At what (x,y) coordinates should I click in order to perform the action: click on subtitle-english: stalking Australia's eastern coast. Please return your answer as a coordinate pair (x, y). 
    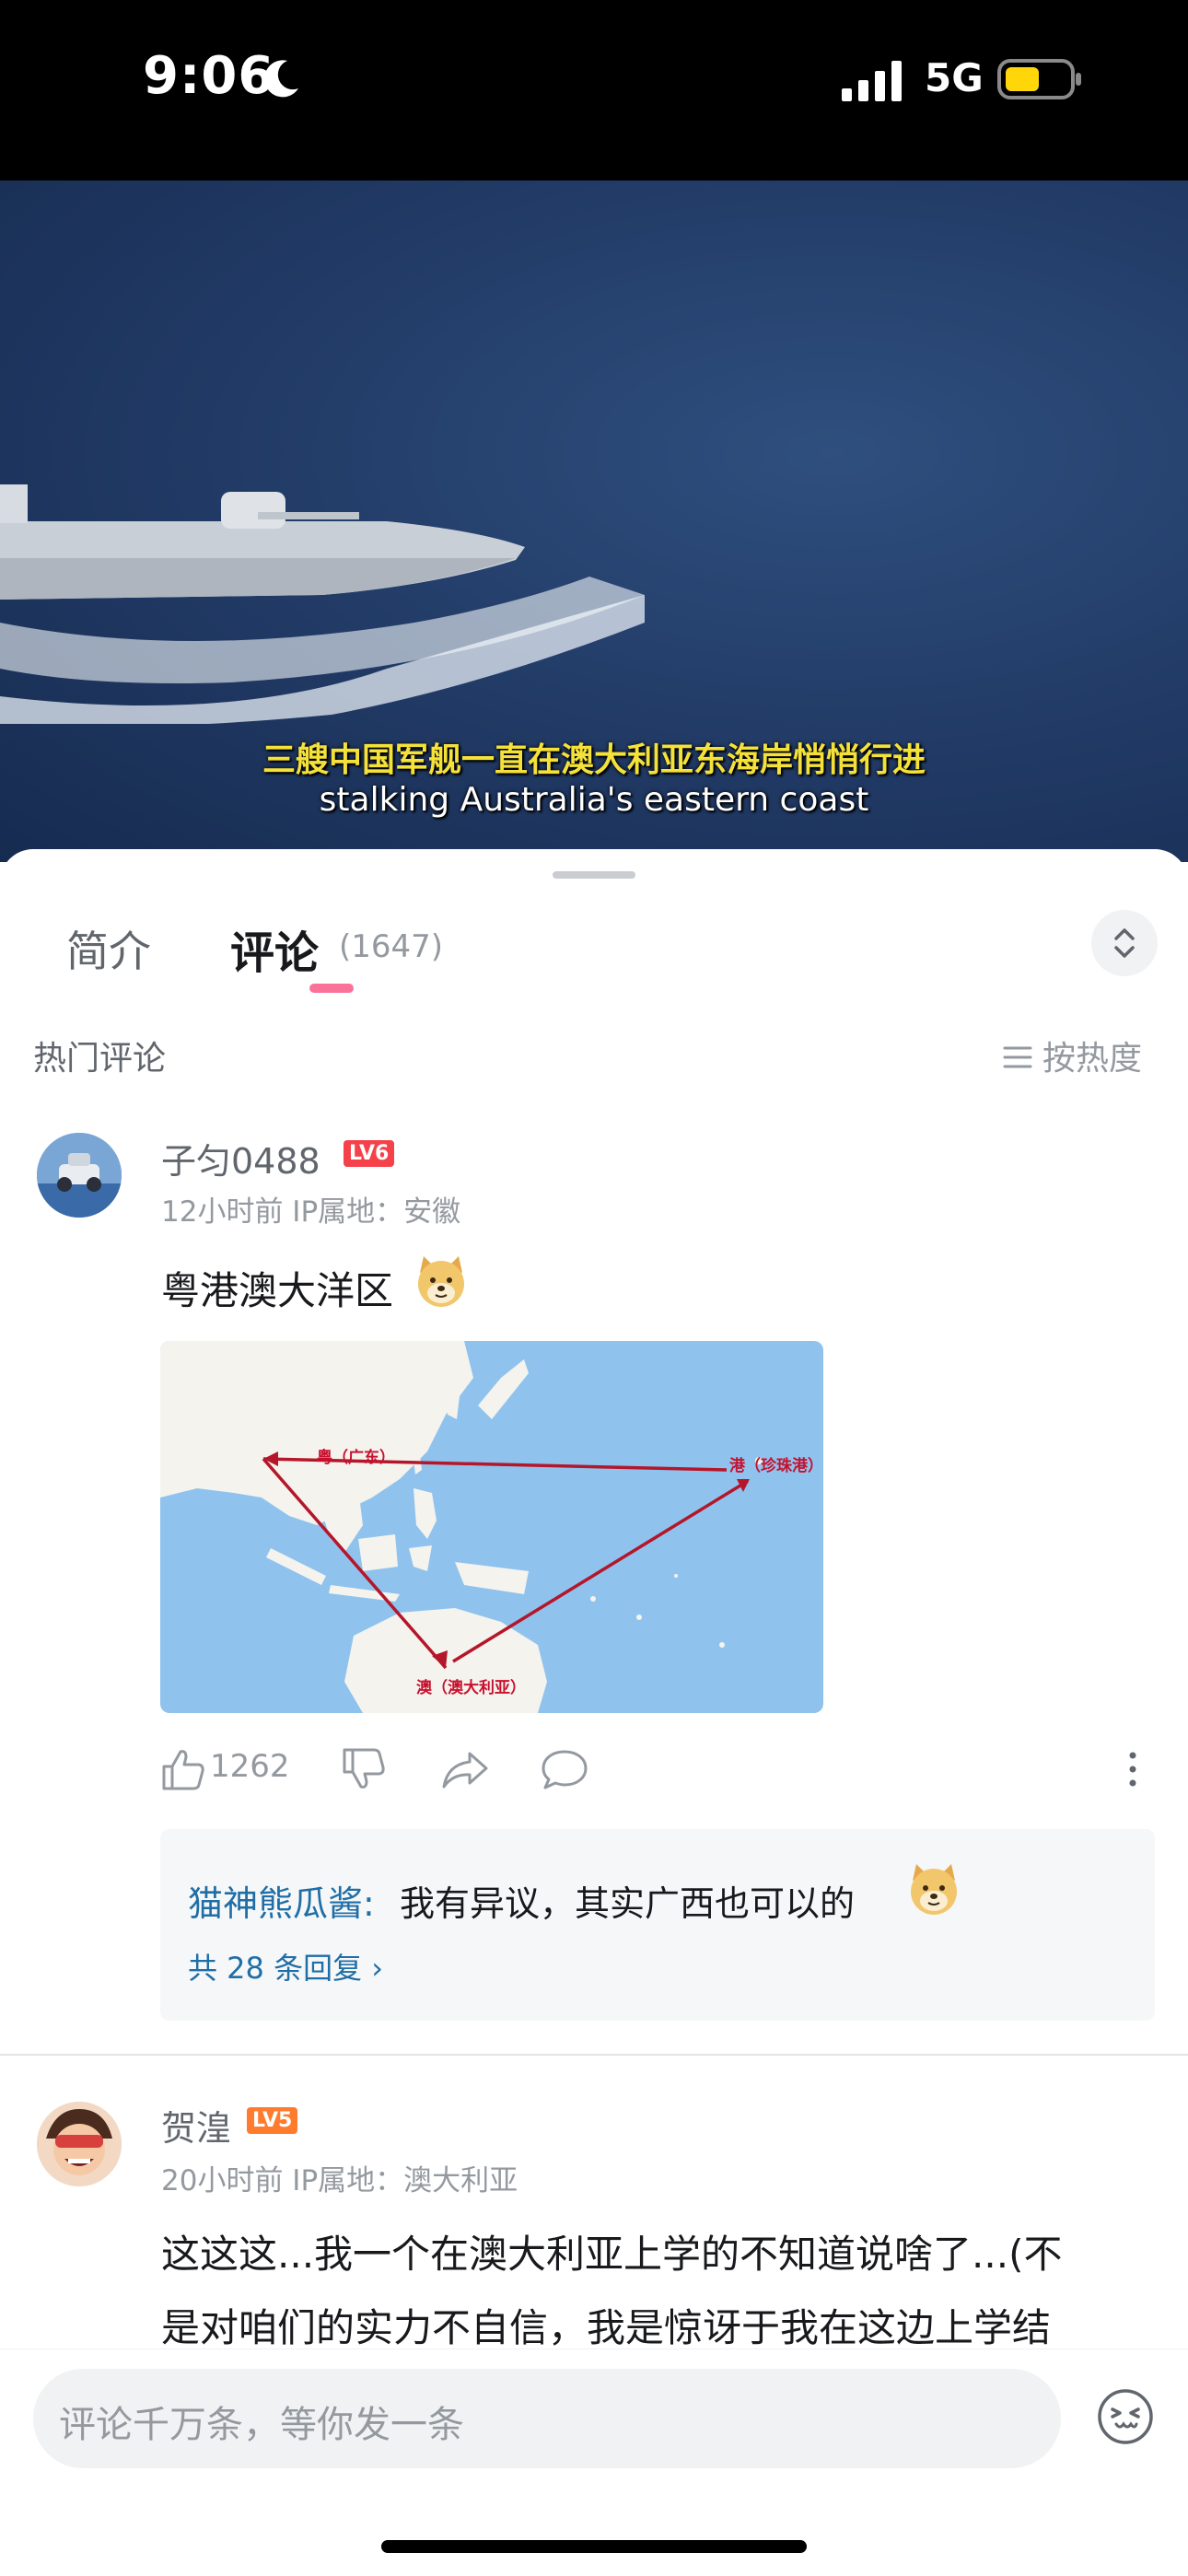
    Looking at the image, I should click on (594, 800).